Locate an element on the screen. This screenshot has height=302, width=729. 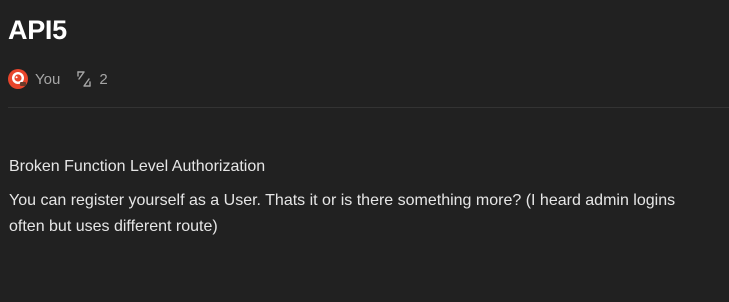
document-meta: You 2 is located at coordinates (58, 79).